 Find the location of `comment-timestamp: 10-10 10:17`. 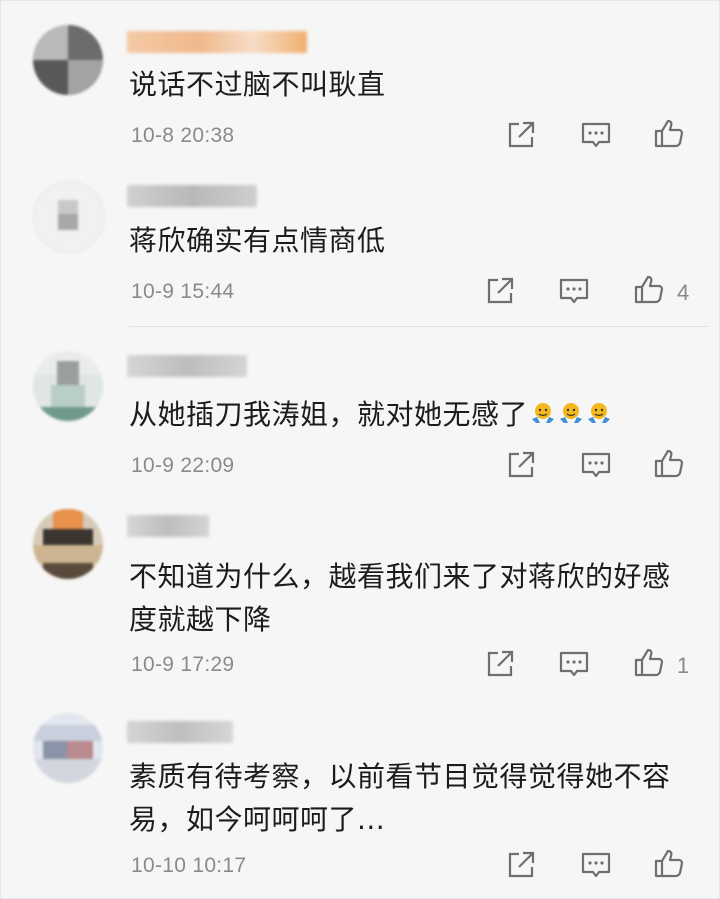

comment-timestamp: 10-10 10:17 is located at coordinates (189, 865).